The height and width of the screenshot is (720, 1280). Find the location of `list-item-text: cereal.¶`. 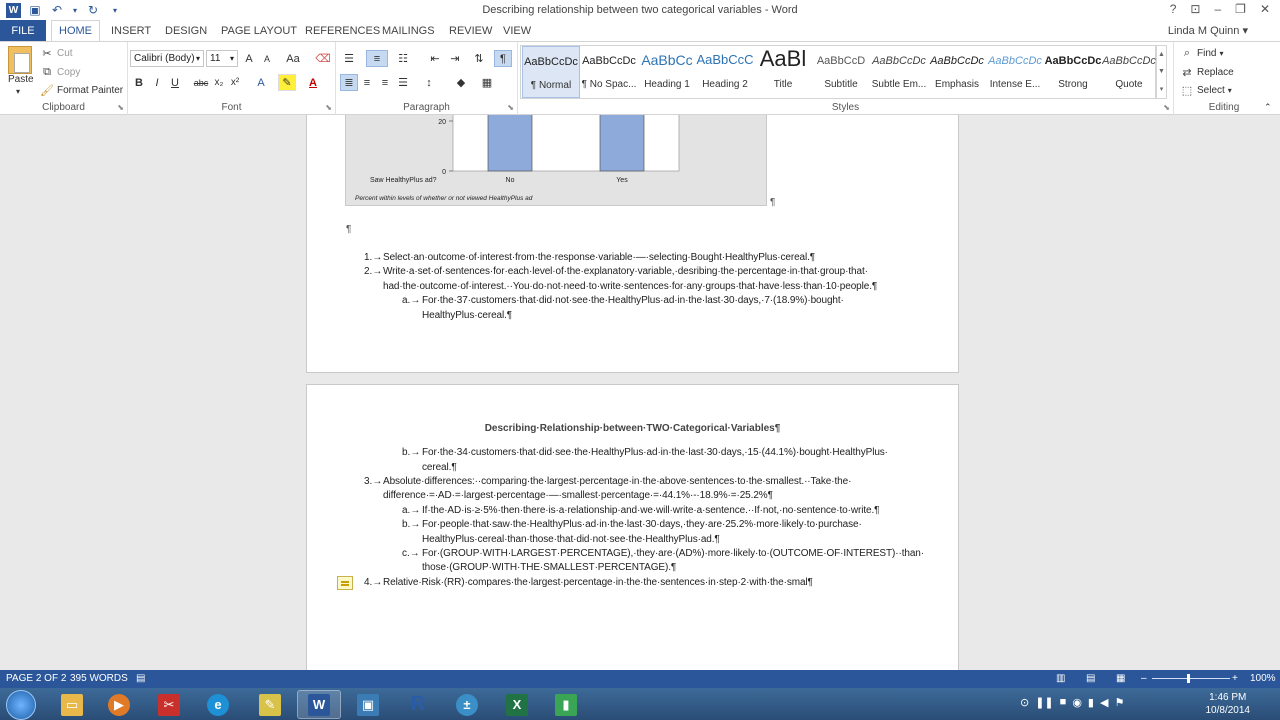

list-item-text: cereal.¶ is located at coordinates (439, 467).